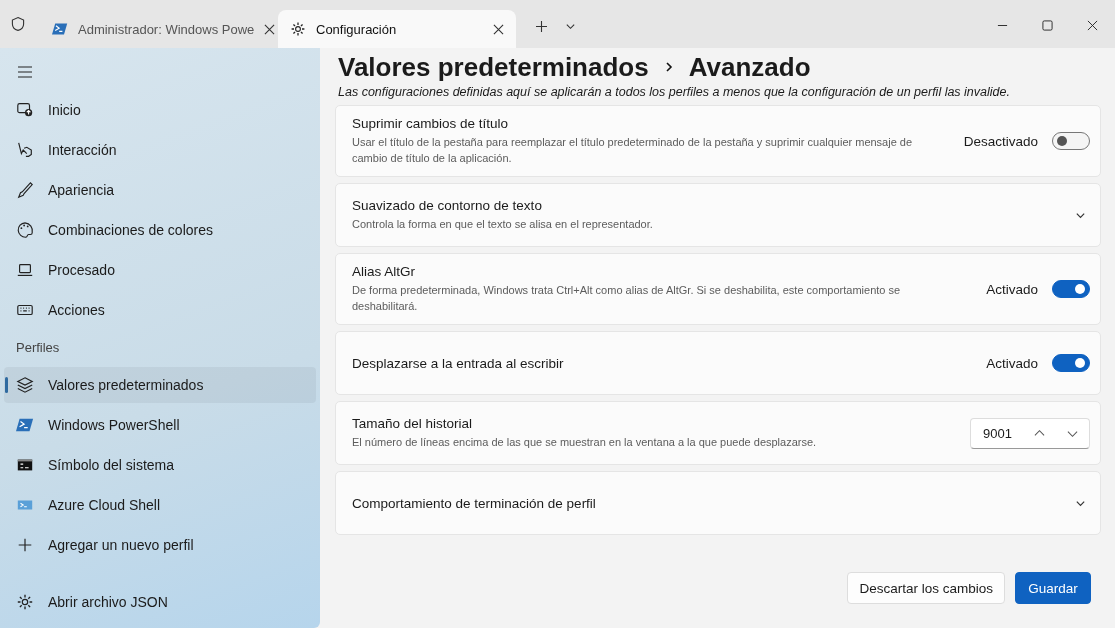 The height and width of the screenshot is (628, 1115). I want to click on setting-description: Usar el título de la pestaña para reemplazar el título predeterminado de la pestaña y suprimir cualquier mensaje de cambio de título de la aplicación., so click(633, 150).